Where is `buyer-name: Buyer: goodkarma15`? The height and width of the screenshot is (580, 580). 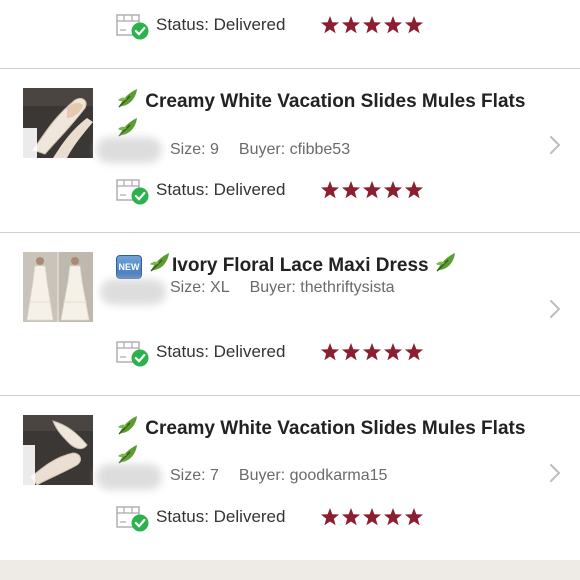
buyer-name: Buyer: goodkarma15 is located at coordinates (313, 475).